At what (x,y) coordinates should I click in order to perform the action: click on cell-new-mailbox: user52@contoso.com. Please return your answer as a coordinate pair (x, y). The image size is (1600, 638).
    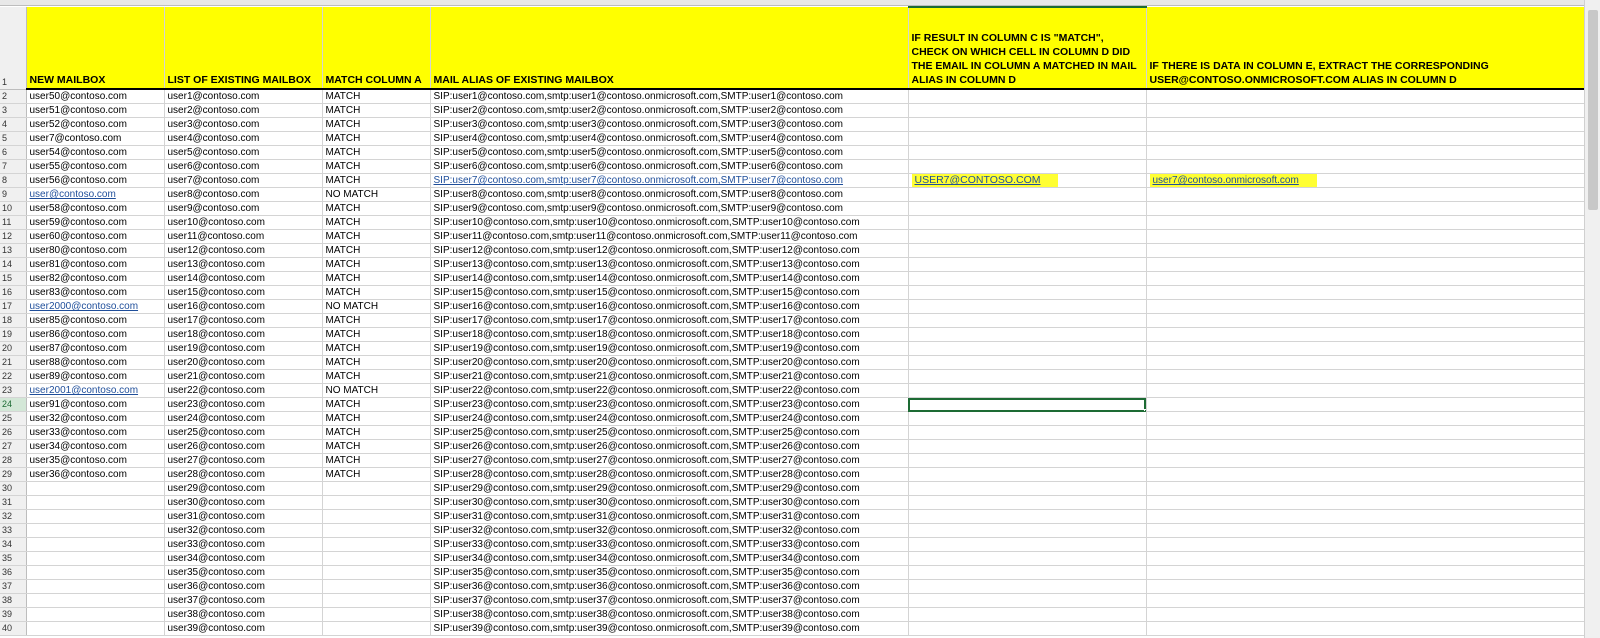
    Looking at the image, I should click on (95, 124).